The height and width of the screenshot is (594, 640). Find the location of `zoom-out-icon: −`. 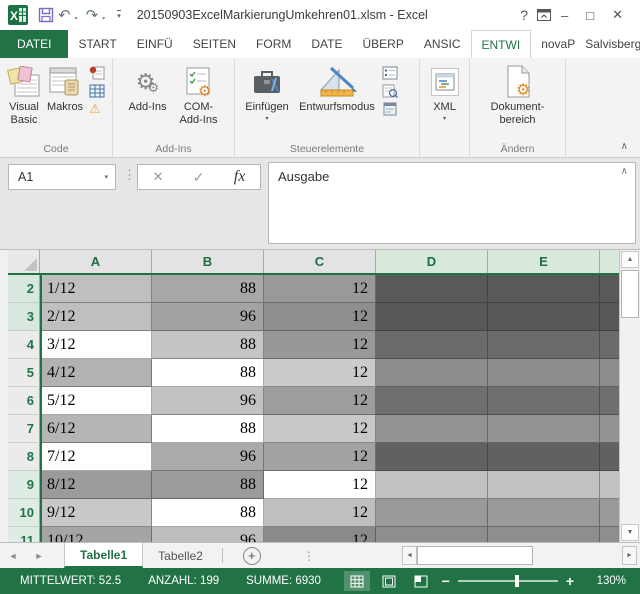

zoom-out-icon: − is located at coordinates (446, 581).